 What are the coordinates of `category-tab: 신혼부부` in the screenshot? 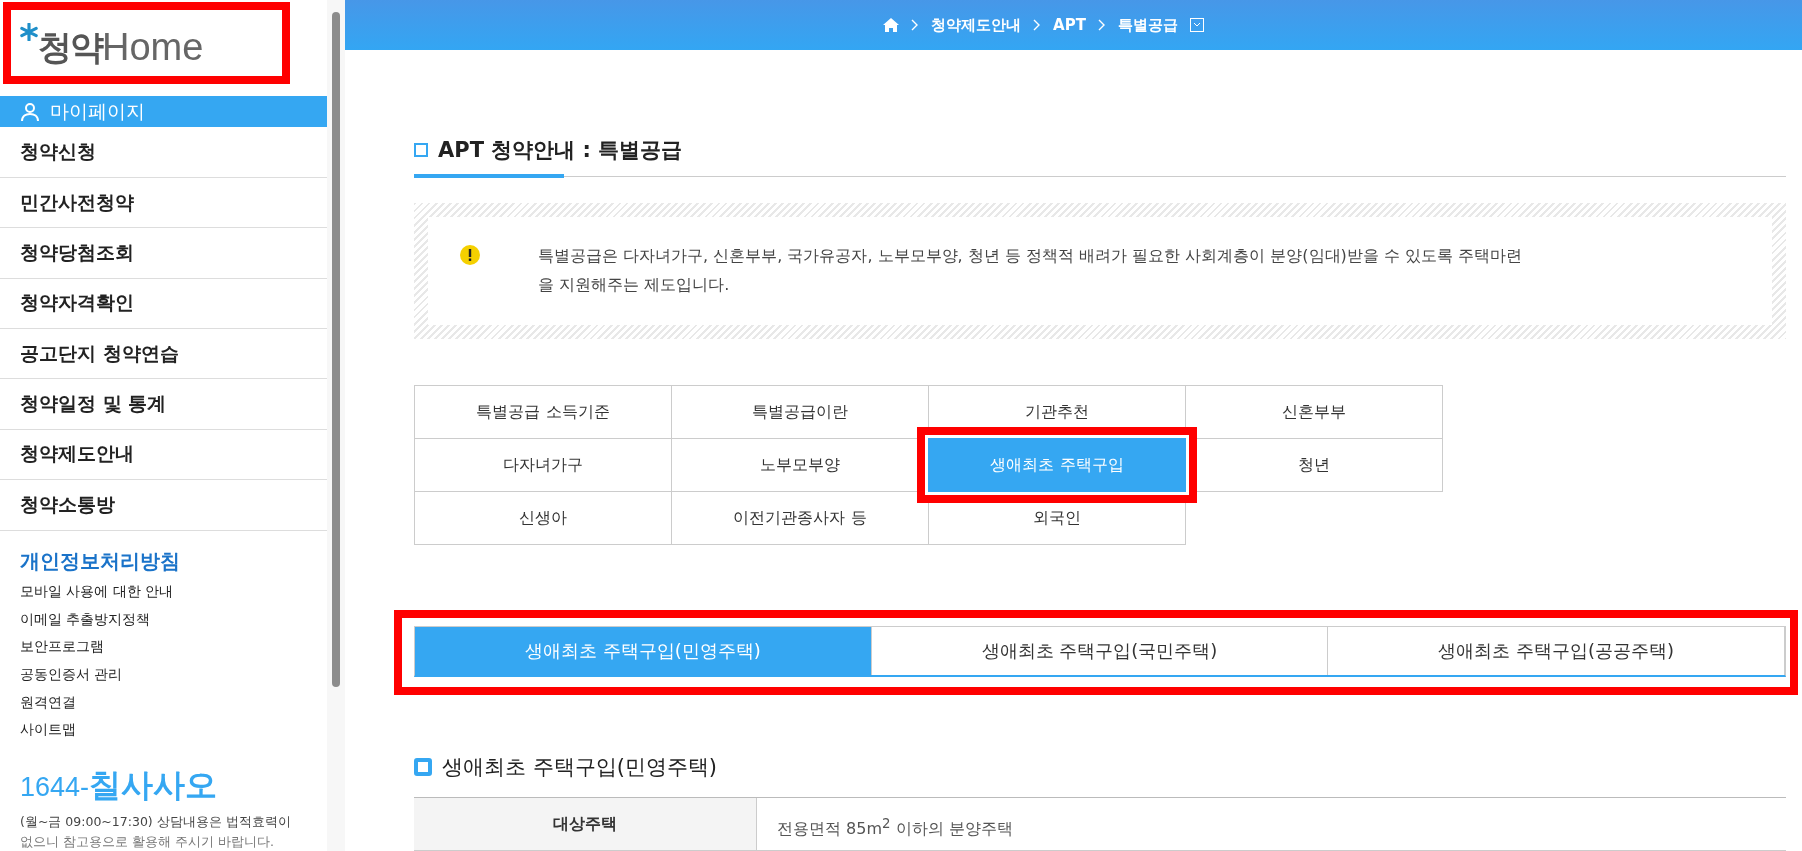 It's located at (1314, 412).